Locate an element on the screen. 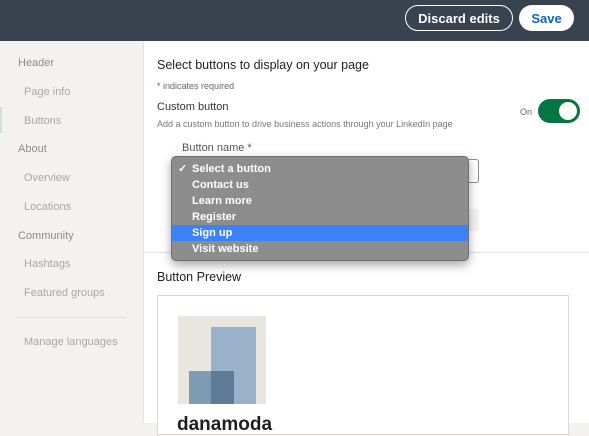 The image size is (589, 436). toggle-state-label: On is located at coordinates (526, 112).